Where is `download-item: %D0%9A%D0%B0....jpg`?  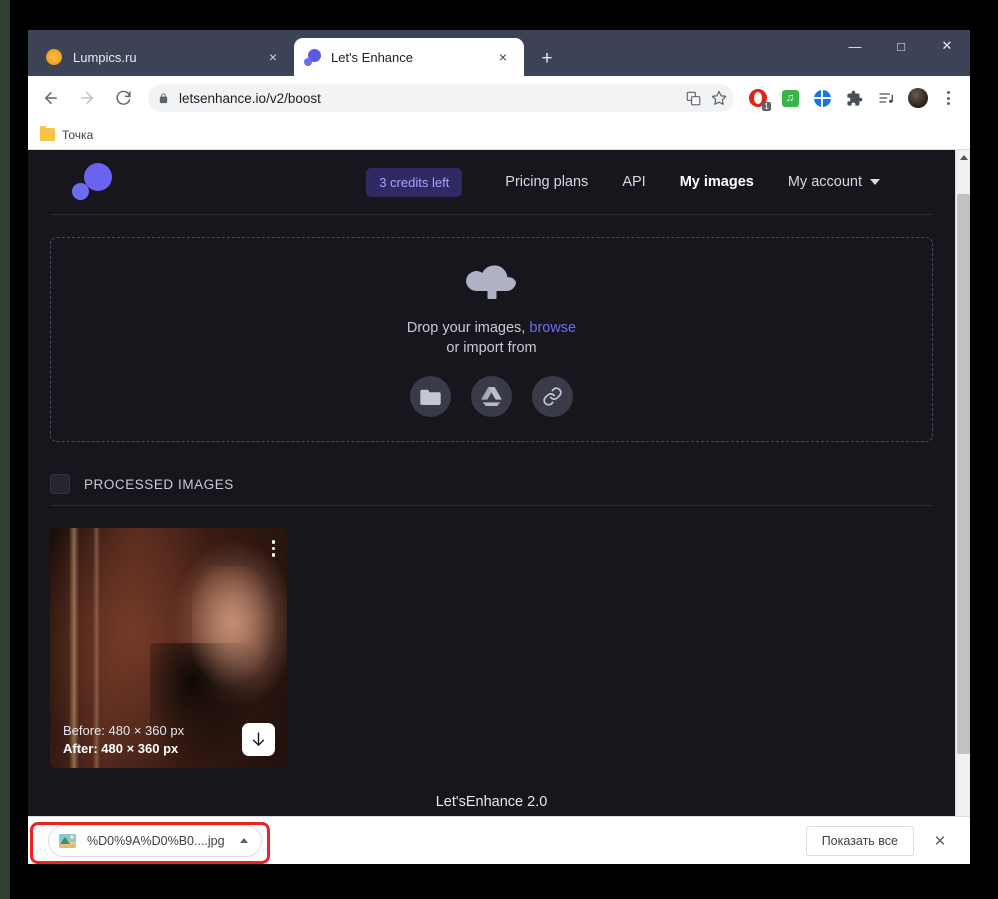
download-item: %D0%9A%D0%B0....jpg is located at coordinates (155, 840).